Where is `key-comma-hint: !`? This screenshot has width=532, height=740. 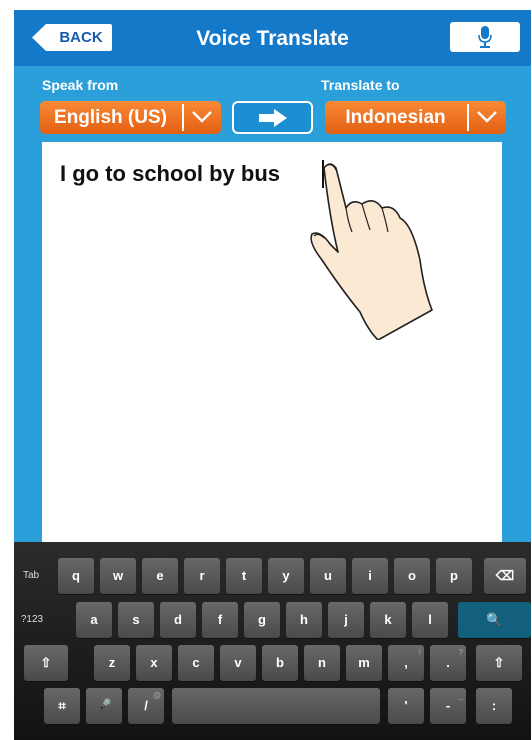
key-comma-hint: ! is located at coordinates (419, 652).